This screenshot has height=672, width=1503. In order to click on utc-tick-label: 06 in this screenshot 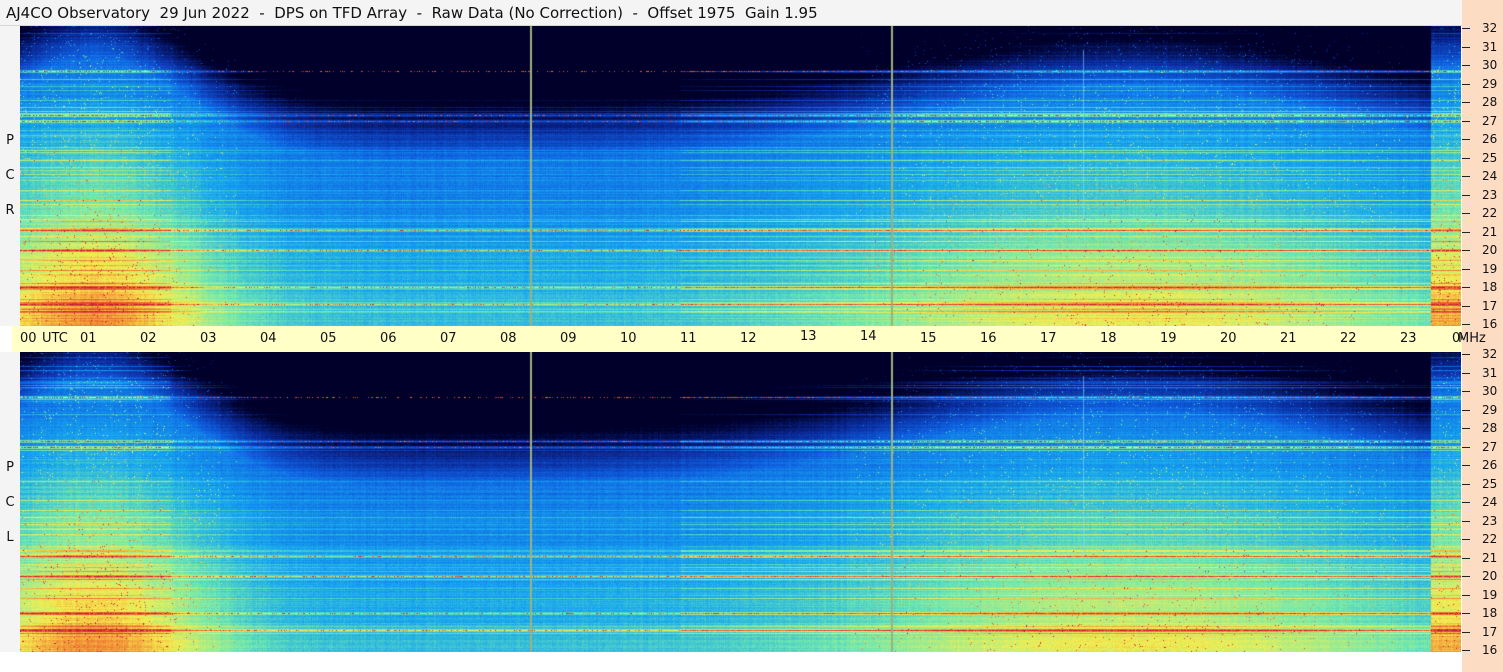, I will do `click(388, 338)`.